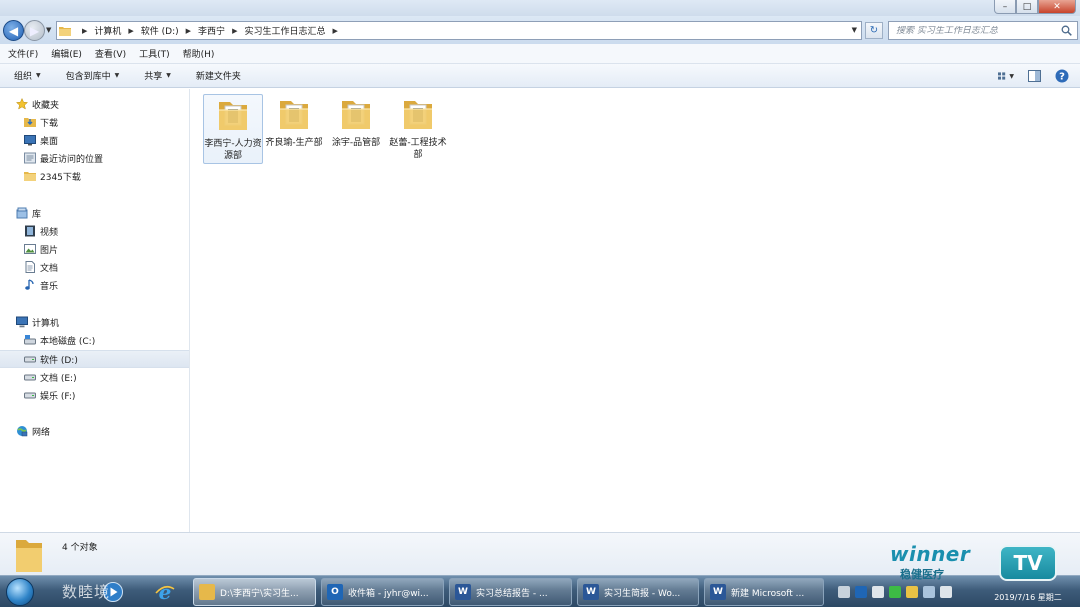  Describe the element at coordinates (30, 122) in the screenshot. I see `downloads-folder-icon` at that location.